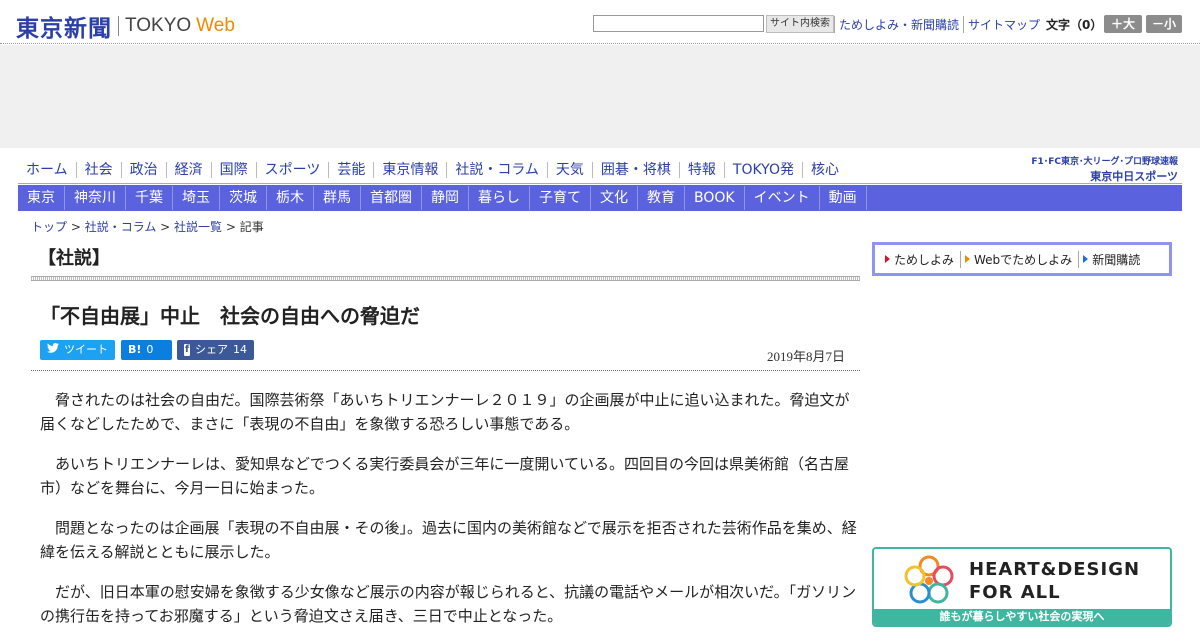 The height and width of the screenshot is (644, 1200). Describe the element at coordinates (230, 316) in the screenshot. I see `article-headline: 「不自由展」中止 社会の自由への脅迫だ` at that location.